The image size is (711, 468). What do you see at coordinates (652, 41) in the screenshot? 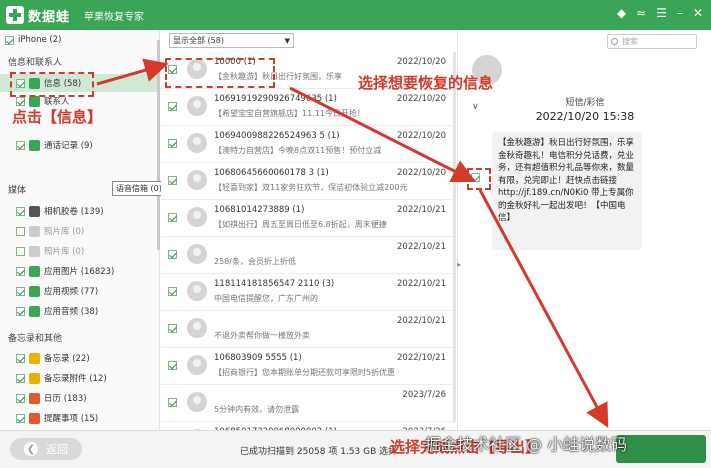
I see `search-input: 搜索` at bounding box center [652, 41].